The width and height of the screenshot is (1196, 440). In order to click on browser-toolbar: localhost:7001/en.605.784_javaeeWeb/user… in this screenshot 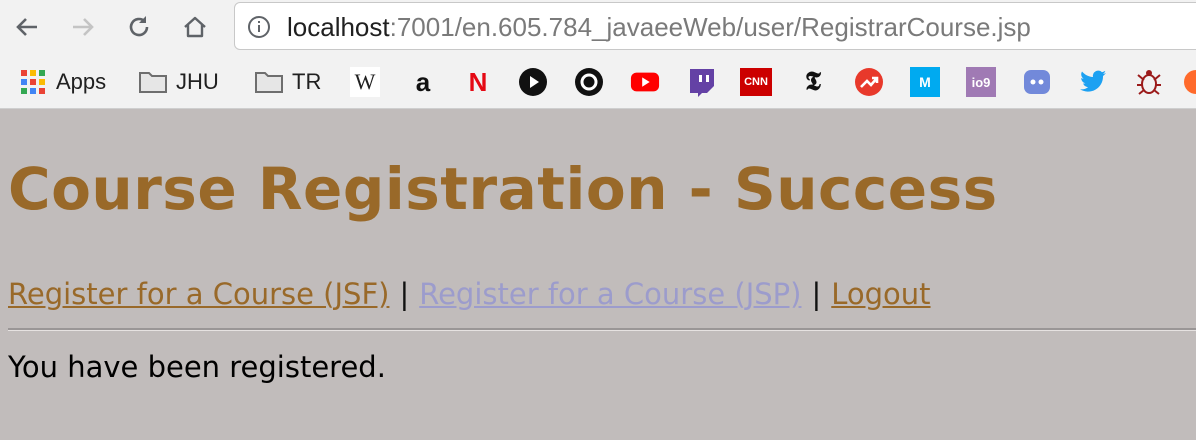, I will do `click(598, 28)`.